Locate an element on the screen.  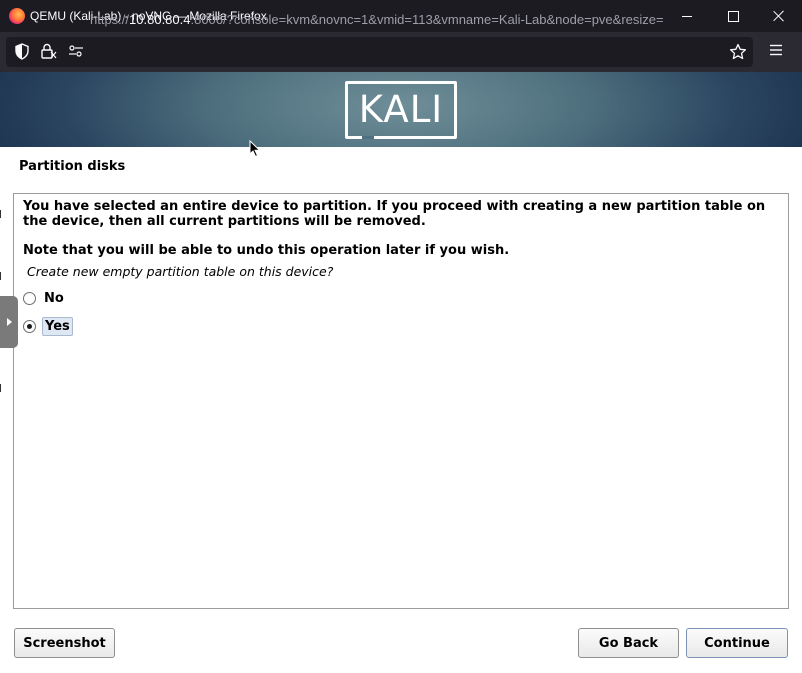
url-bar is located at coordinates (379, 52).